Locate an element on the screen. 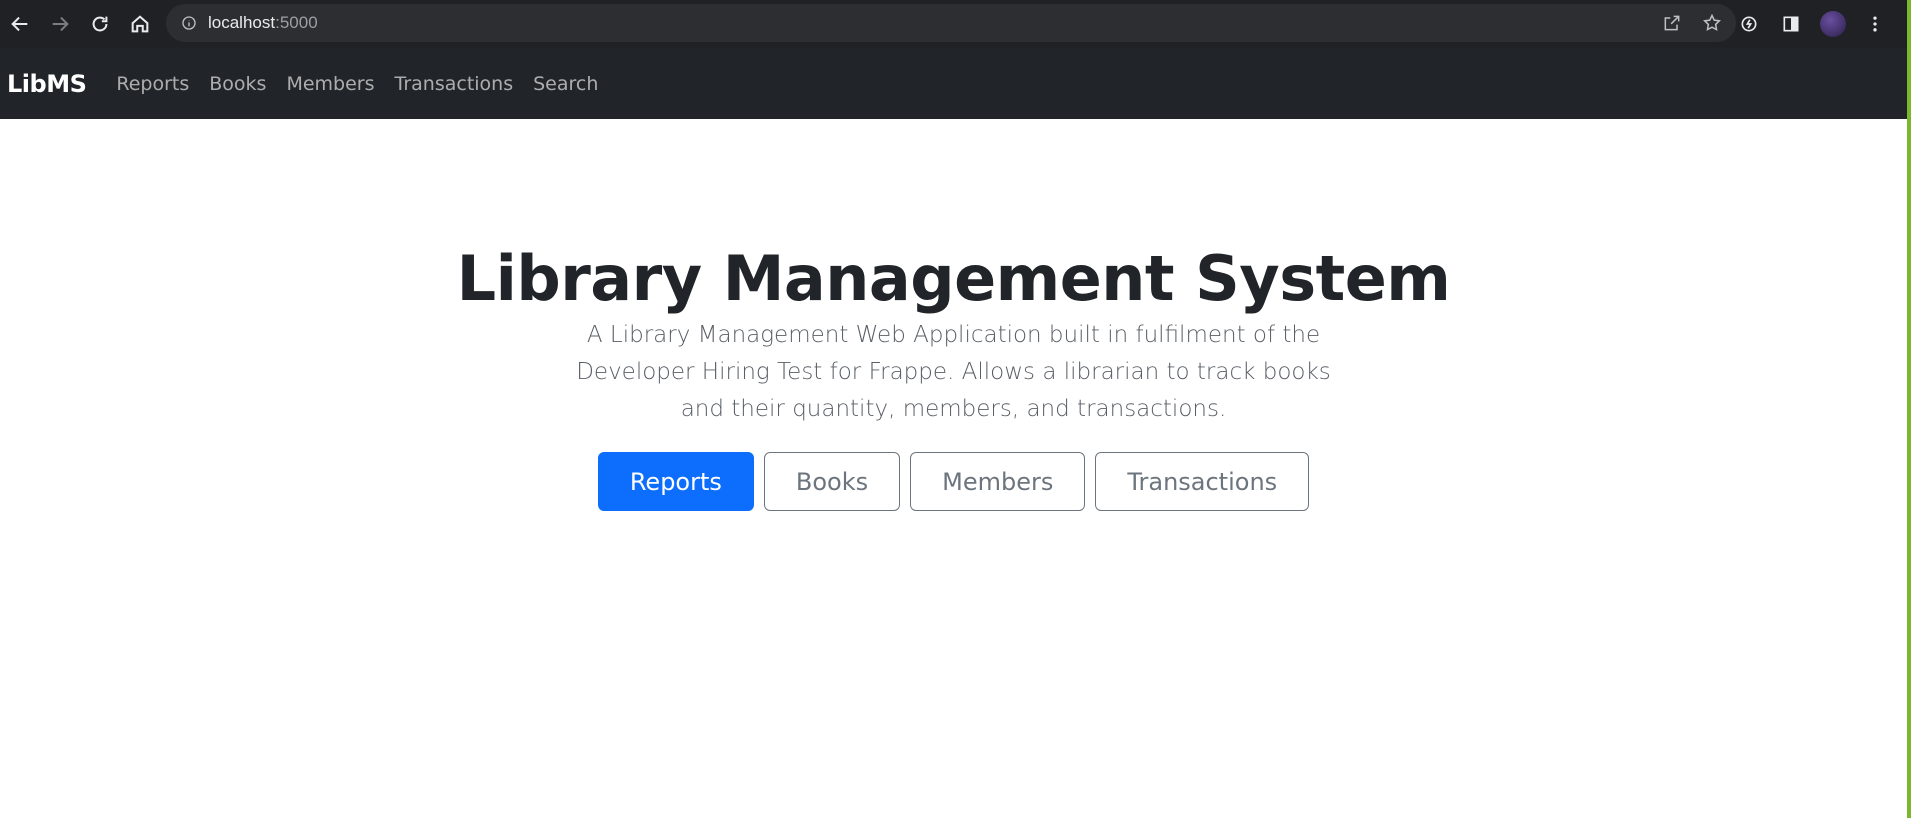  browser-toolbar: localhost:5000 is located at coordinates (955, 24).